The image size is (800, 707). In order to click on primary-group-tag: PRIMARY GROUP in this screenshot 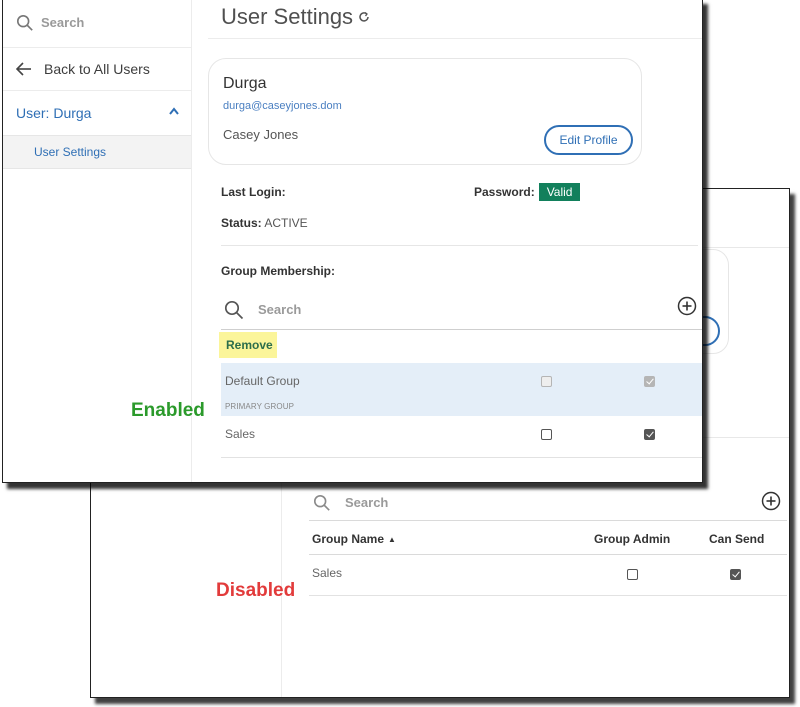, I will do `click(260, 406)`.